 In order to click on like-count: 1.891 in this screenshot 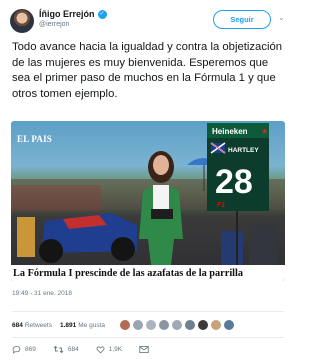, I will do `click(68, 325)`.